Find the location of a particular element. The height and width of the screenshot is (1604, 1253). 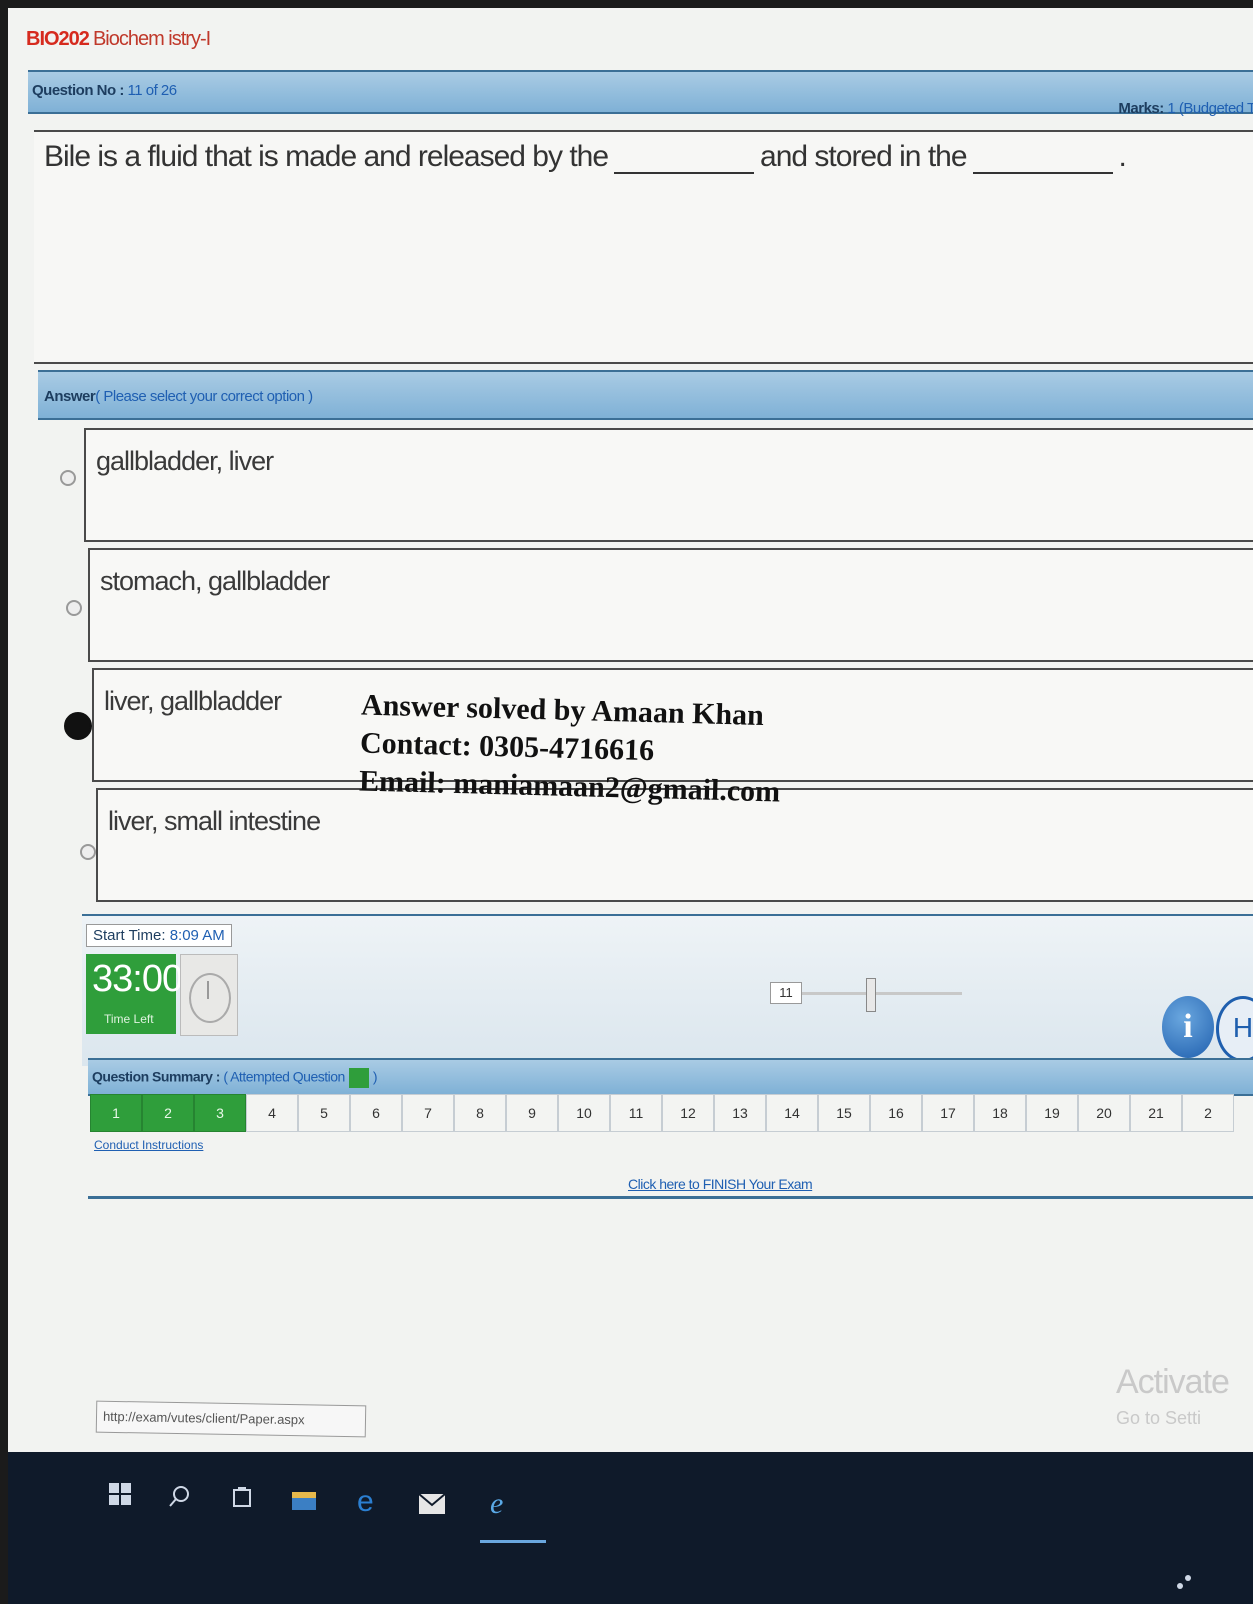

question-grid: 1 2 3 4 5 6 7 8 9 10 11 12 13 14 15 16 17 18 19 20 21 2 is located at coordinates (662, 1113).